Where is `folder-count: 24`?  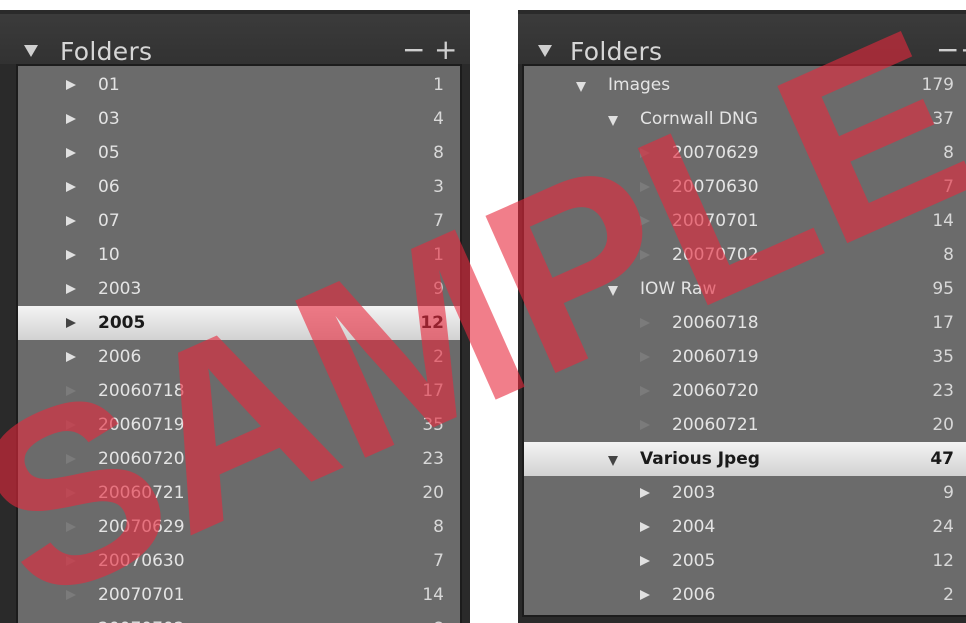
folder-count: 24 is located at coordinates (943, 527).